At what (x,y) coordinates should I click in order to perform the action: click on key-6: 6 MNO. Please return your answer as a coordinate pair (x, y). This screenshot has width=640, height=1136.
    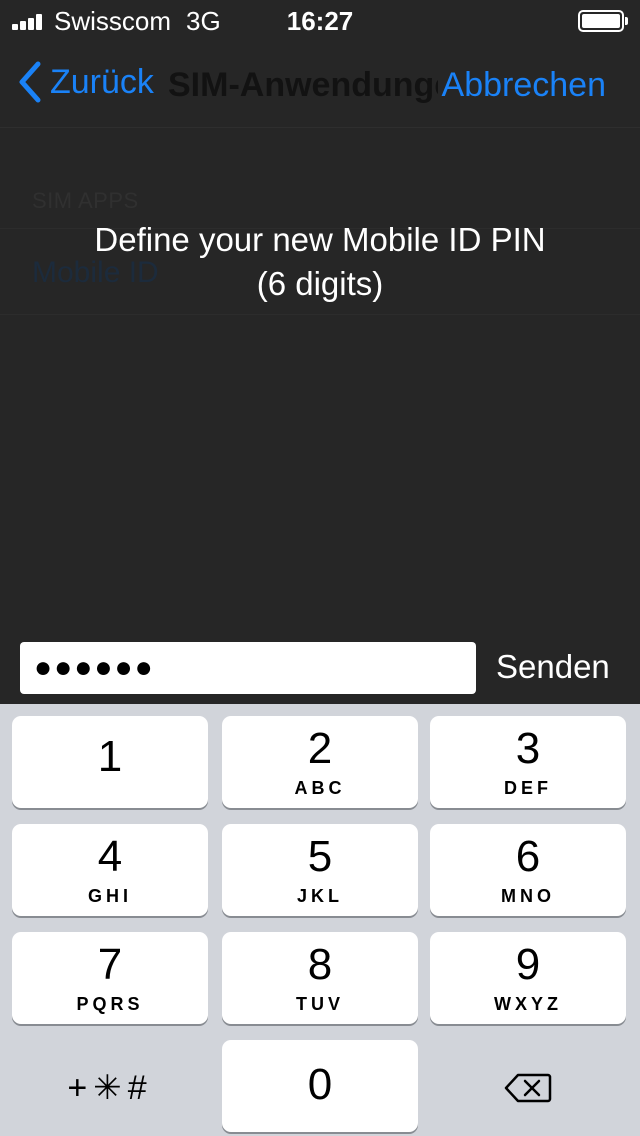
    Looking at the image, I should click on (528, 870).